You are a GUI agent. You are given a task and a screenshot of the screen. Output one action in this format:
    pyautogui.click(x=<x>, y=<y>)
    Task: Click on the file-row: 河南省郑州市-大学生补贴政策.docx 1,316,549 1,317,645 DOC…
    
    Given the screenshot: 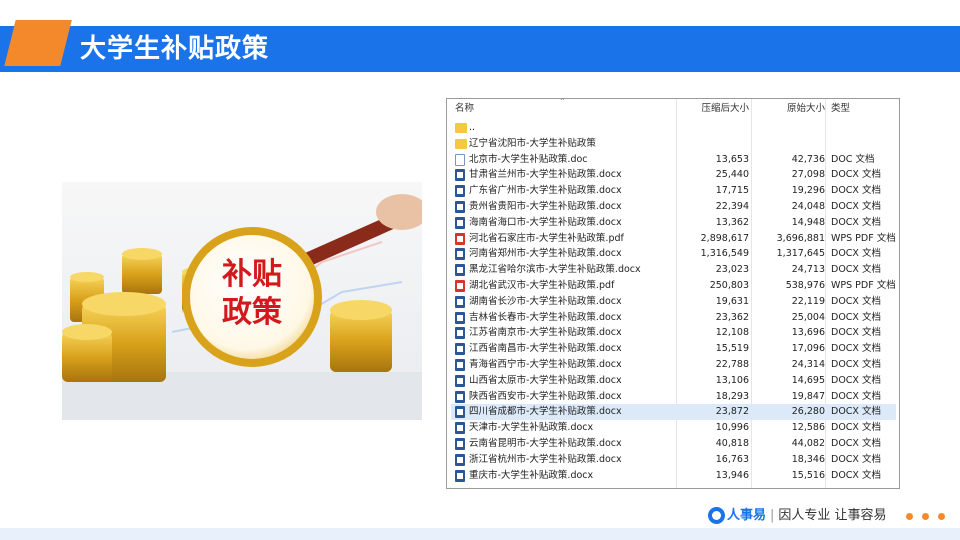 What is the action you would take?
    pyautogui.click(x=673, y=254)
    